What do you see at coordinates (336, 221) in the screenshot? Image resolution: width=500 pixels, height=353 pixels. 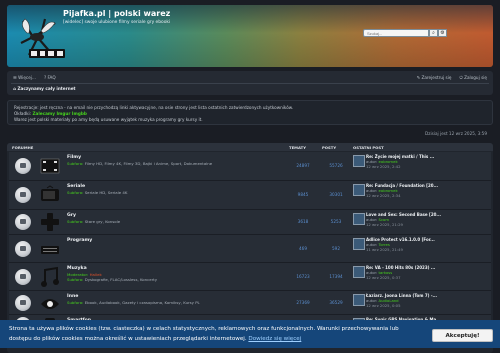 I see `posts-count: 5253` at bounding box center [336, 221].